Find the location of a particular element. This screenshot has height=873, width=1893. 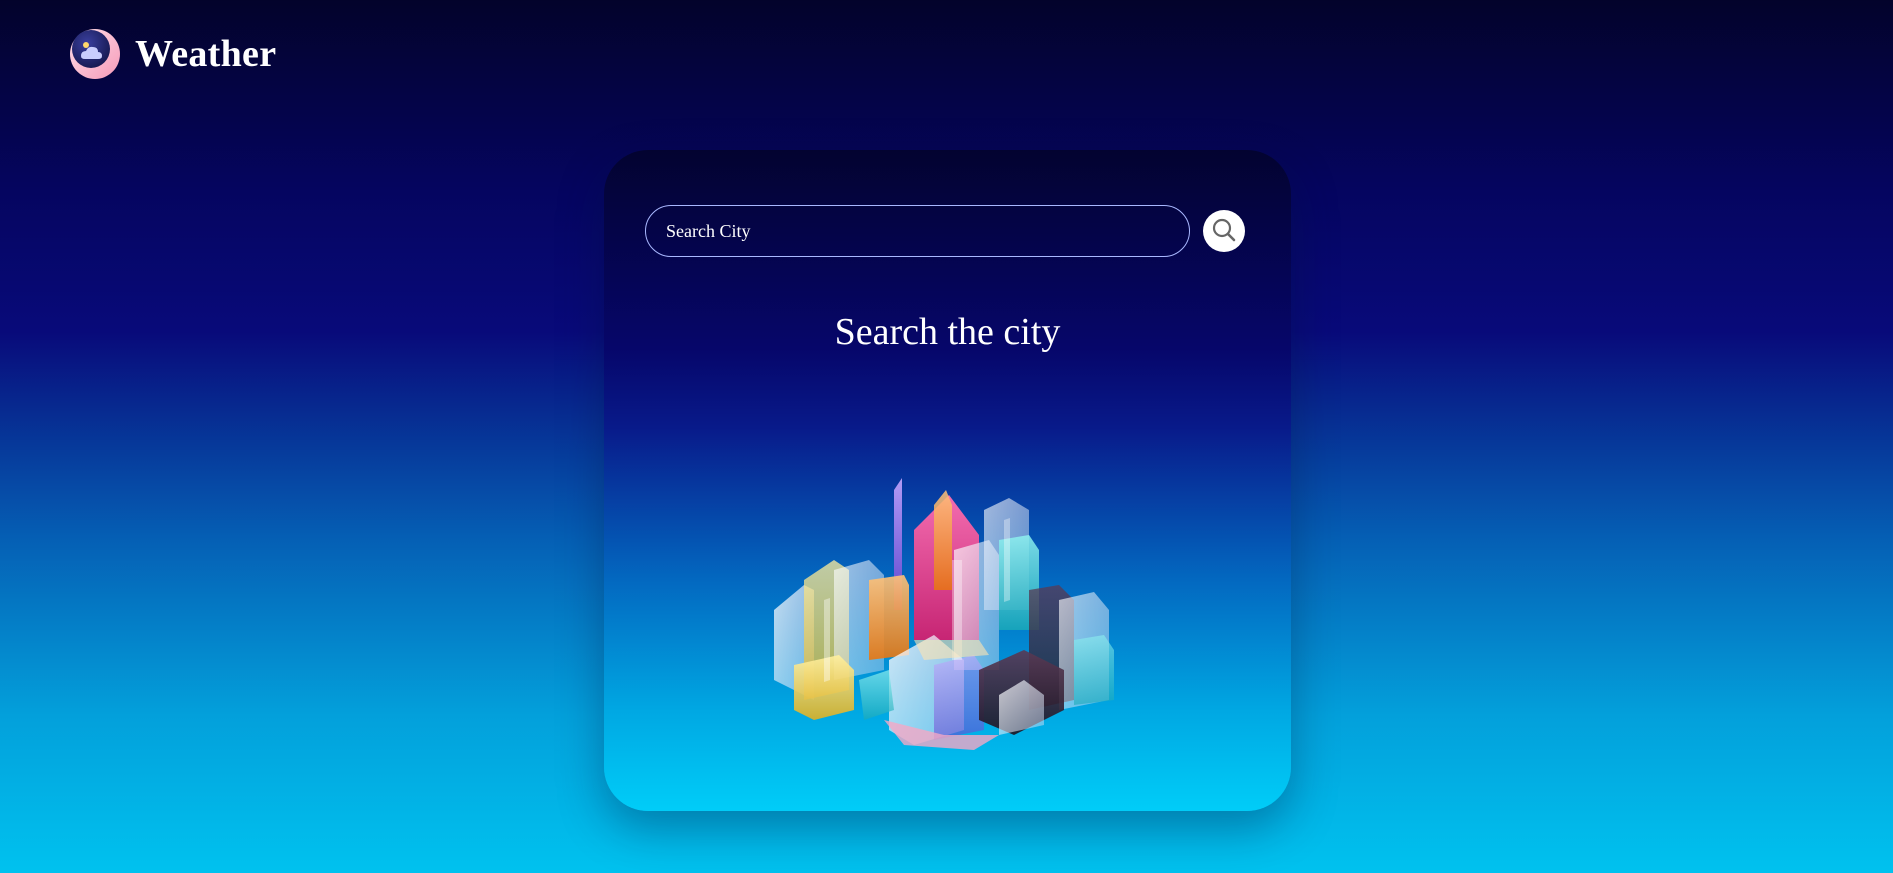

search-input is located at coordinates (917, 231).